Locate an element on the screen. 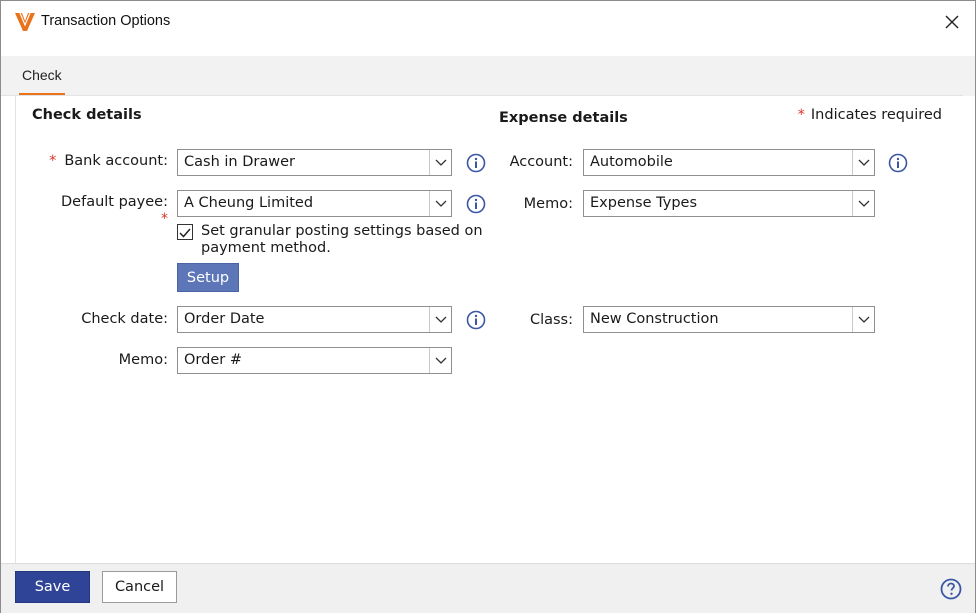  setup-button: Setup is located at coordinates (208, 277).